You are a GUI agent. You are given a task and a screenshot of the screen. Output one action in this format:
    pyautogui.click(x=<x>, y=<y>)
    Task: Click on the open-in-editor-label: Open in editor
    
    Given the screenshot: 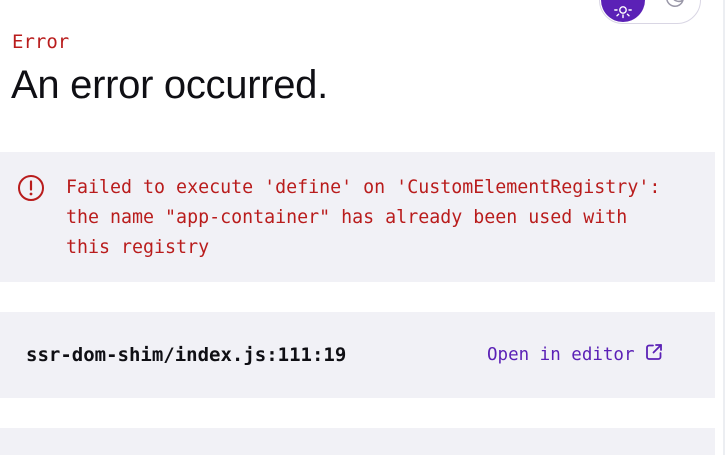 What is the action you would take?
    pyautogui.click(x=561, y=355)
    